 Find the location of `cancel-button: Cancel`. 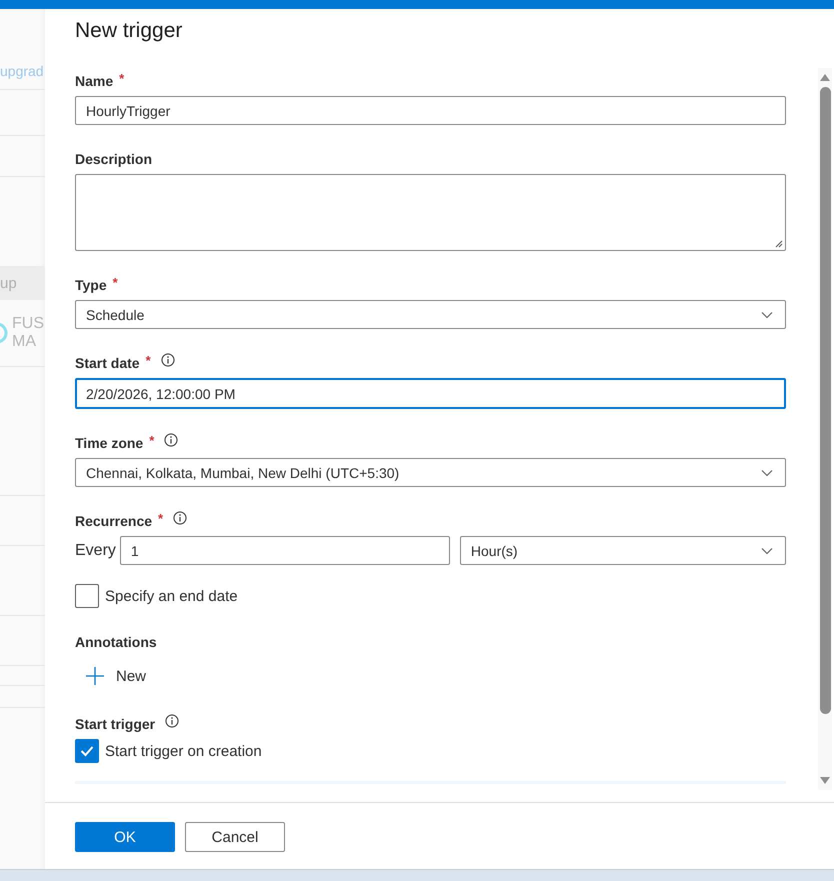

cancel-button: Cancel is located at coordinates (235, 837).